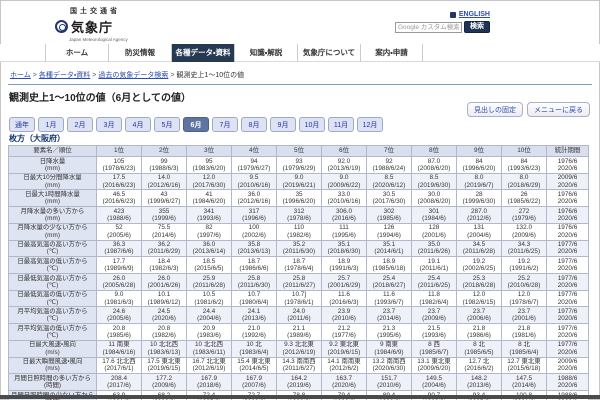 The width and height of the screenshot is (600, 400). Describe the element at coordinates (479, 295) in the screenshot. I see `rank-value: 12.0` at that location.